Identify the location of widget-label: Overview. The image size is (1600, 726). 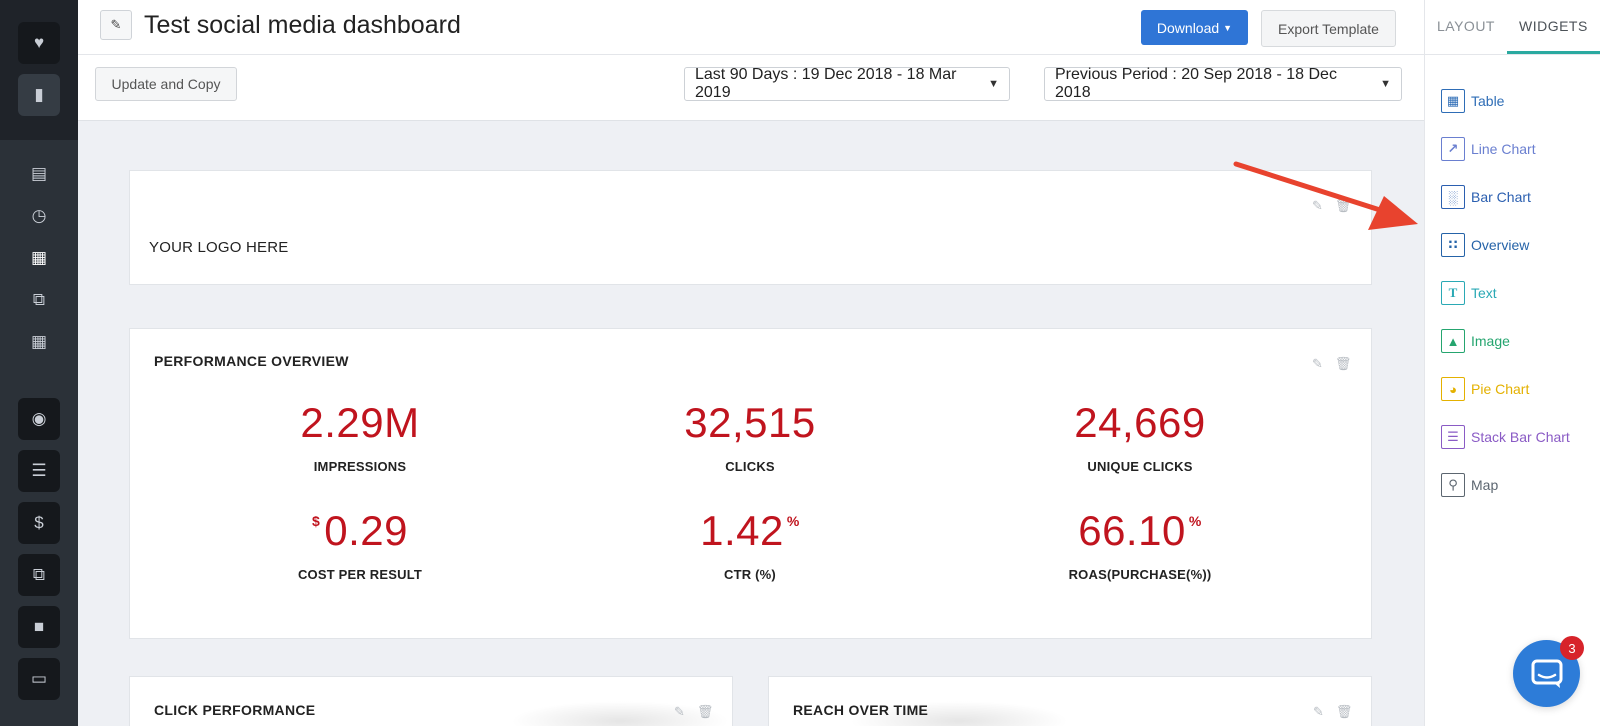
(1500, 245).